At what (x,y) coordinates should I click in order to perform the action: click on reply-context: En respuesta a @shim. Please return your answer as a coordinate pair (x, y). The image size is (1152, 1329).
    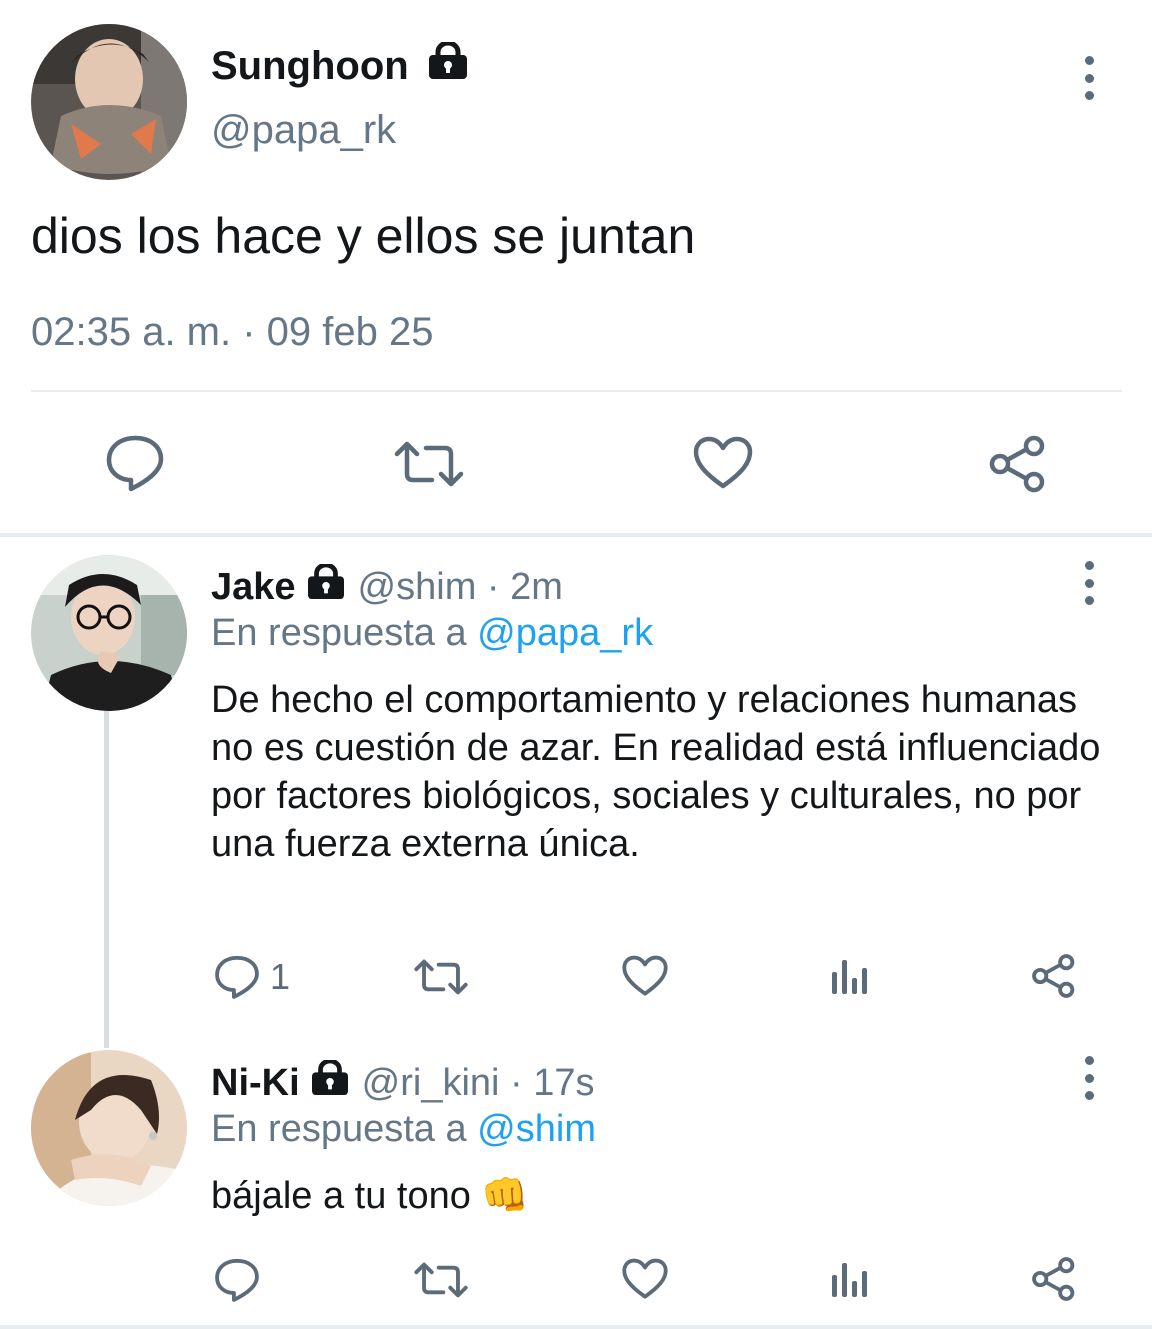
    Looking at the image, I should click on (403, 1129).